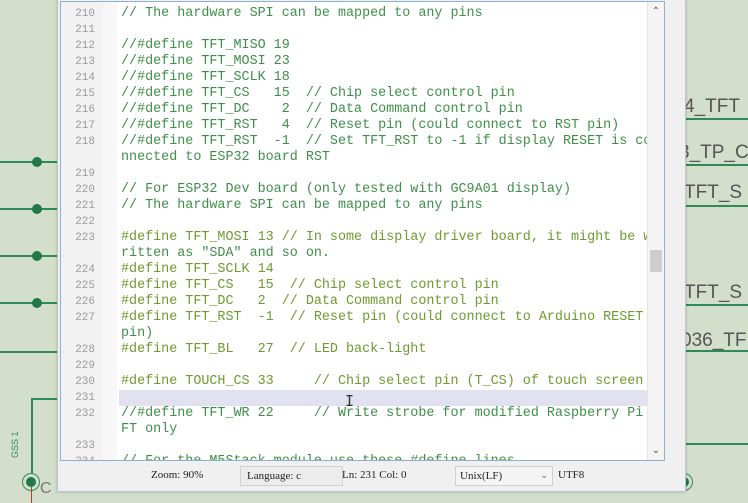 The height and width of the screenshot is (503, 748). I want to click on code-line: nnected to ESP32 board RST, so click(362, 158).